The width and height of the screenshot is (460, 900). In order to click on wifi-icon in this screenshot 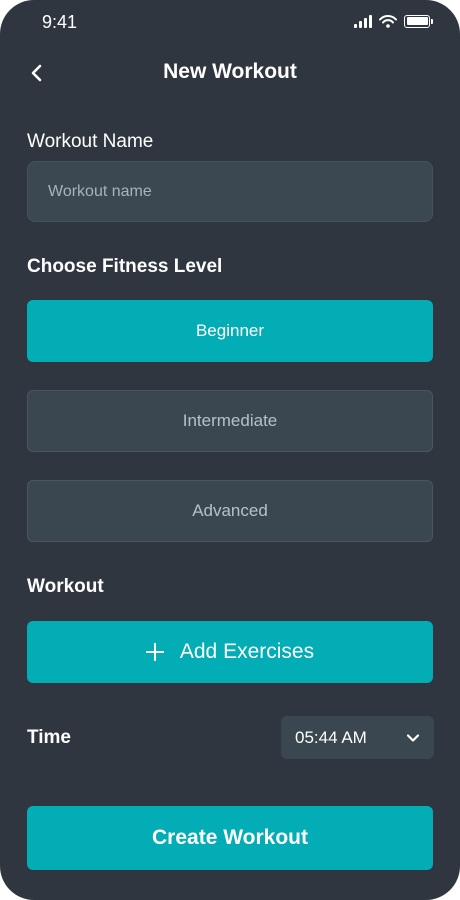, I will do `click(388, 21)`.